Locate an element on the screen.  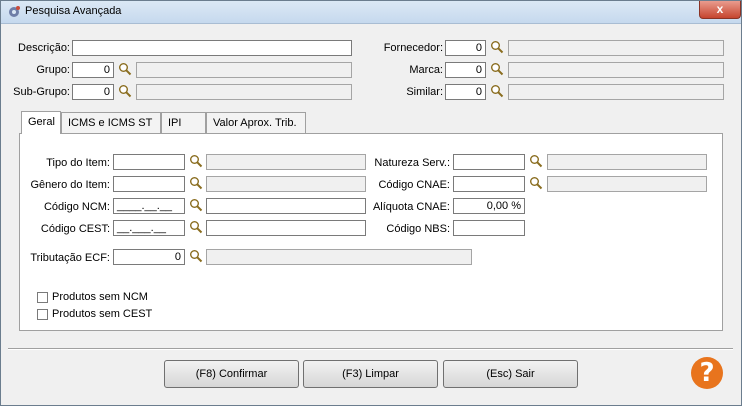
similar-desc-field is located at coordinates (616, 92).